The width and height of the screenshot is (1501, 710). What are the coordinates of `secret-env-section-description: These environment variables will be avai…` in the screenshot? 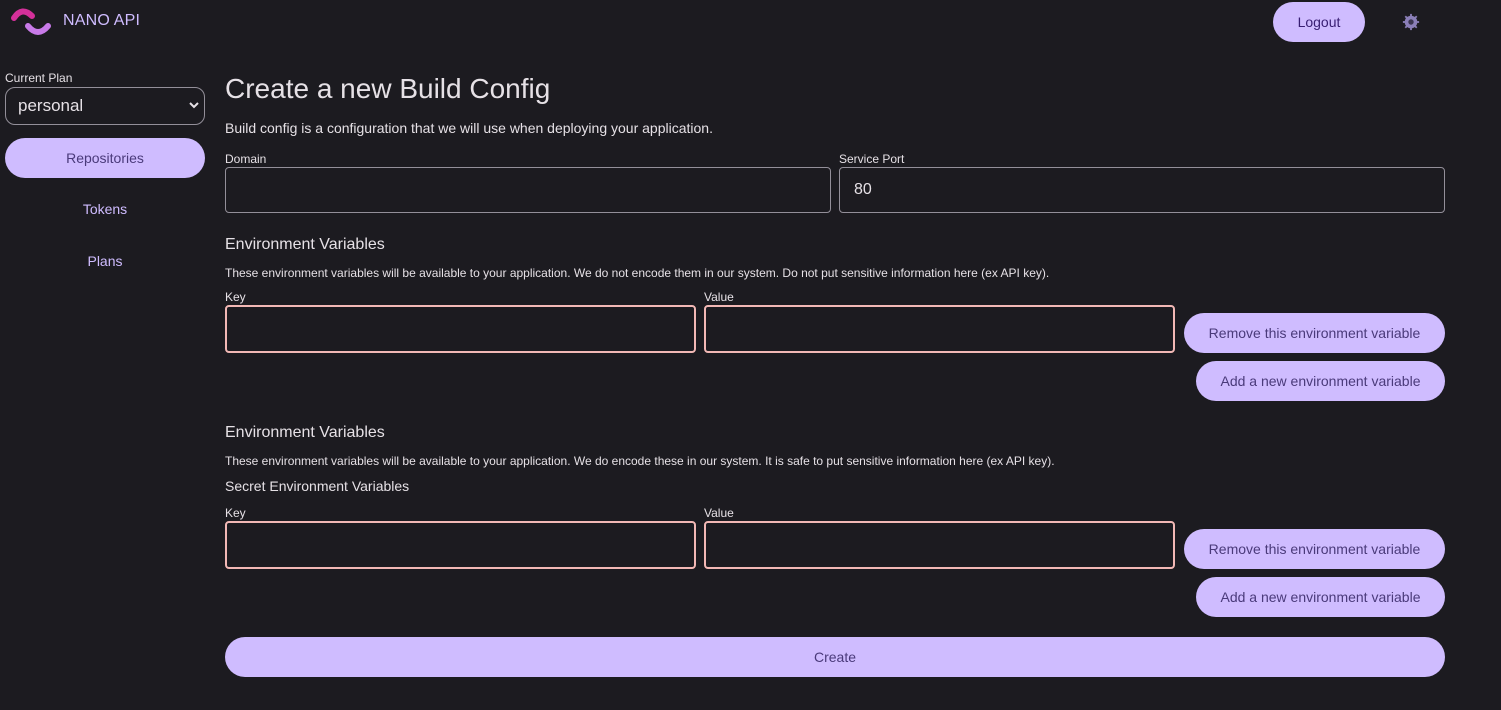 It's located at (640, 461).